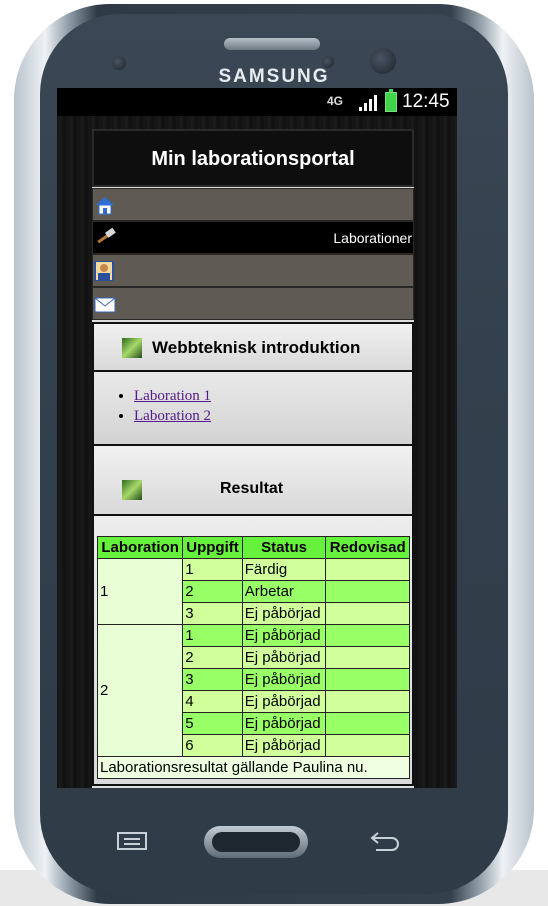 The image size is (548, 906). Describe the element at coordinates (426, 101) in the screenshot. I see `clock: 12:45` at that location.